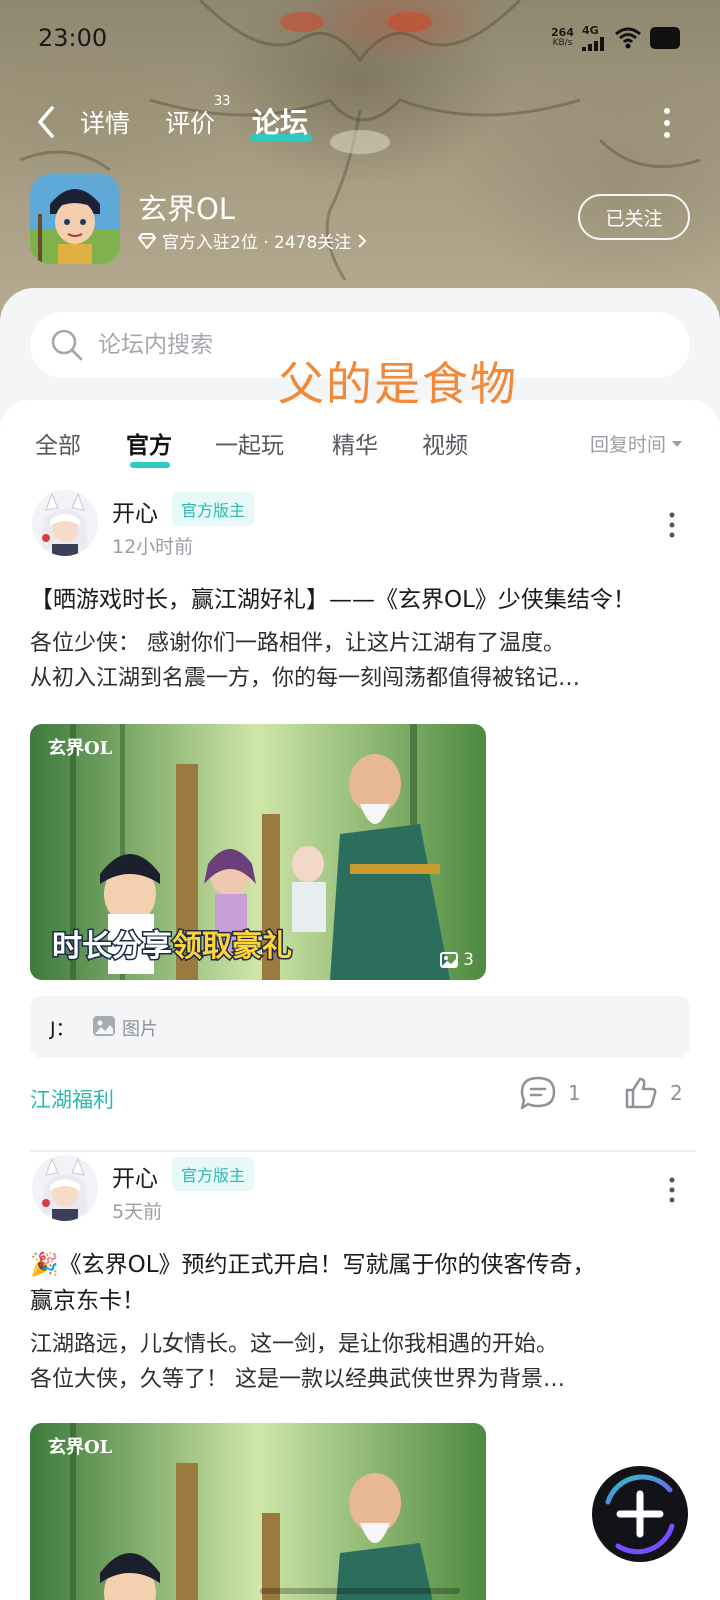 This screenshot has height=1600, width=720. Describe the element at coordinates (355, 443) in the screenshot. I see `category-tab-featured: 精华` at that location.